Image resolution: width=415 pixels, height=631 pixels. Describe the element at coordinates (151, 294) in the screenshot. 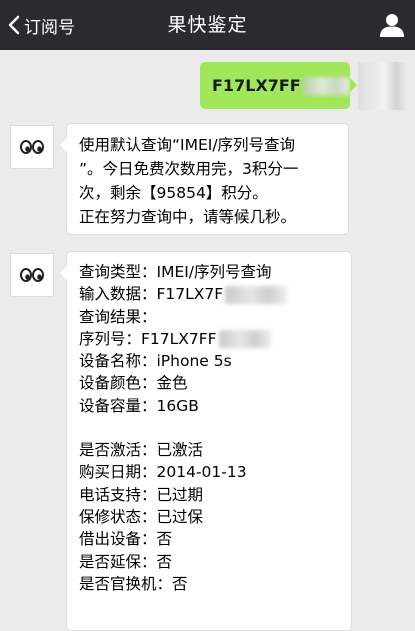

I see `input-data-text: 输入数据：F17LX7F` at that location.